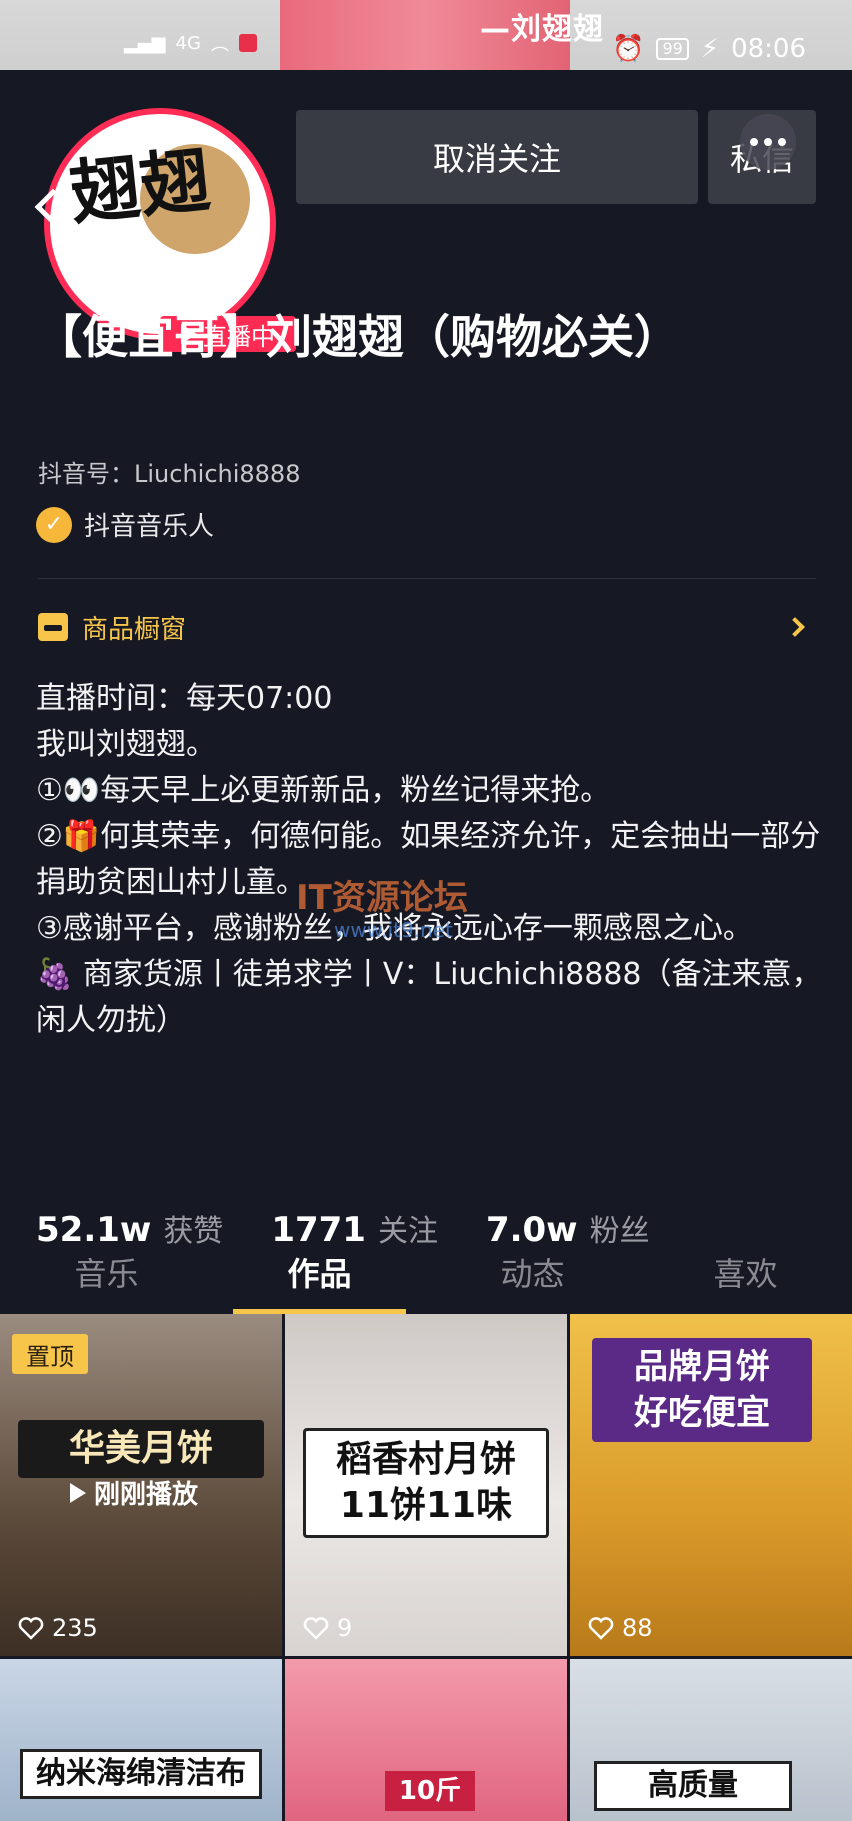  What do you see at coordinates (693, 1786) in the screenshot?
I see `video-title: 高质量` at bounding box center [693, 1786].